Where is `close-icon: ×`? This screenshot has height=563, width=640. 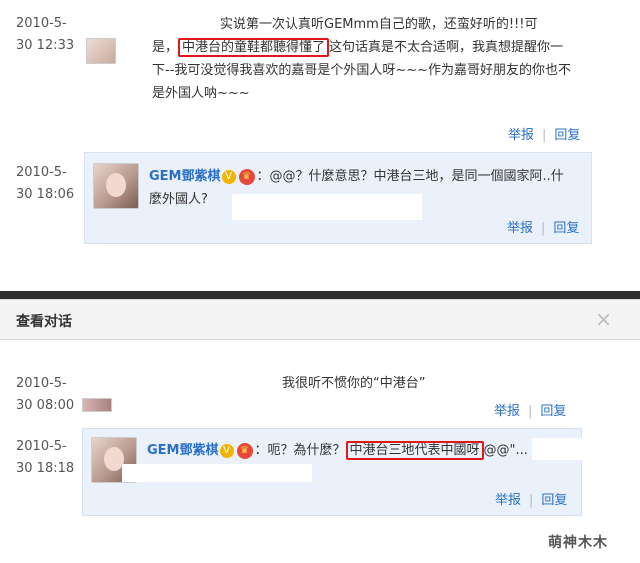 close-icon: × is located at coordinates (603, 319).